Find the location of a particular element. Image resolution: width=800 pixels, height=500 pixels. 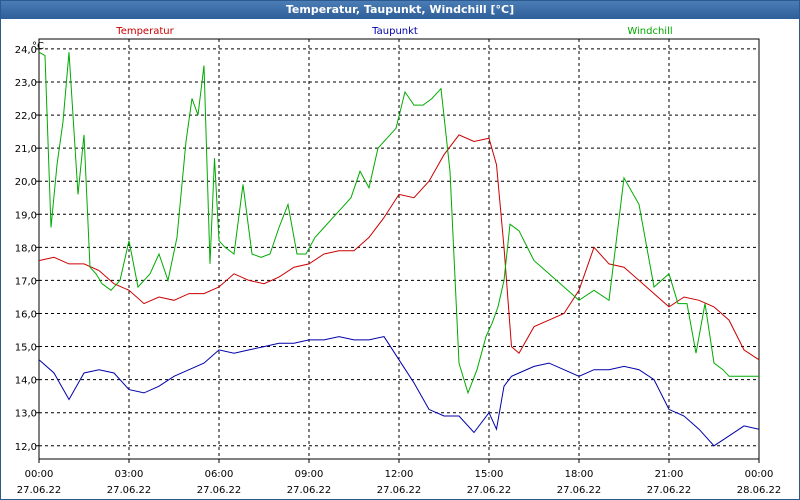

x-tick-date: 28.06.22 is located at coordinates (759, 490).